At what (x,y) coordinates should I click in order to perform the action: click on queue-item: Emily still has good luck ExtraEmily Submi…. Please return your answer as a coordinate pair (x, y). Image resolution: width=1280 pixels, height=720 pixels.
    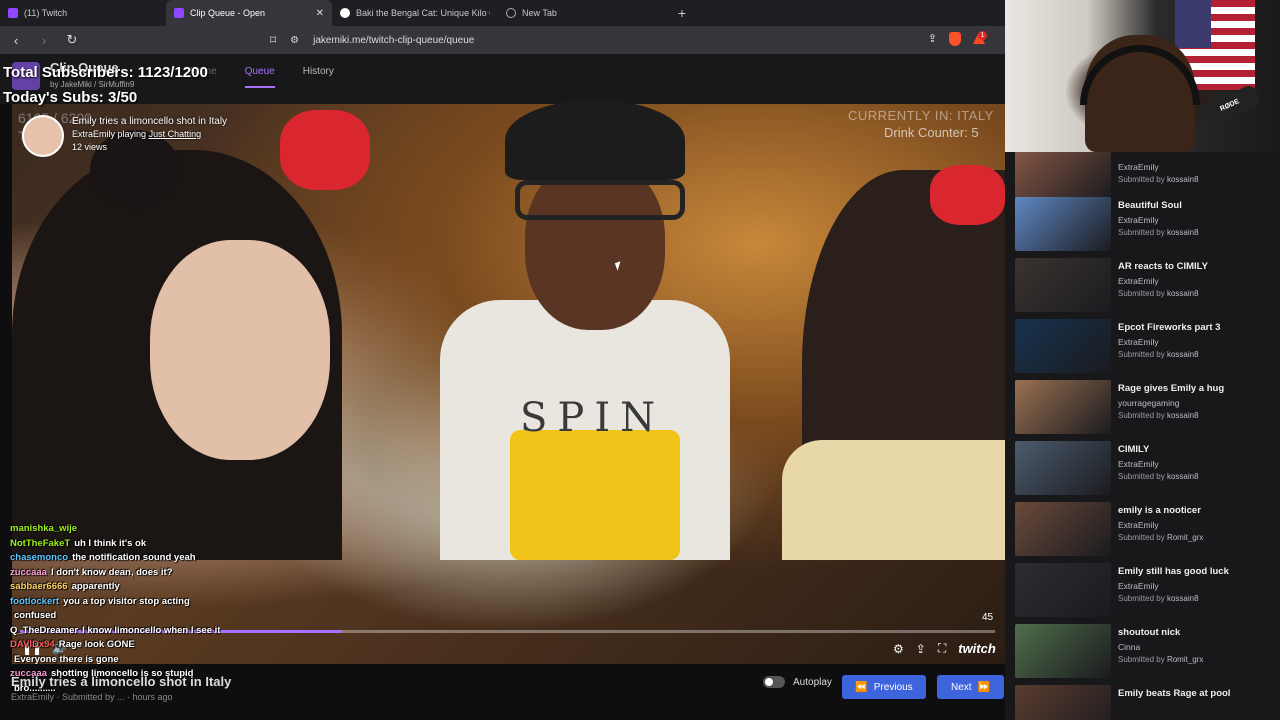
    Looking at the image, I should click on (1145, 591).